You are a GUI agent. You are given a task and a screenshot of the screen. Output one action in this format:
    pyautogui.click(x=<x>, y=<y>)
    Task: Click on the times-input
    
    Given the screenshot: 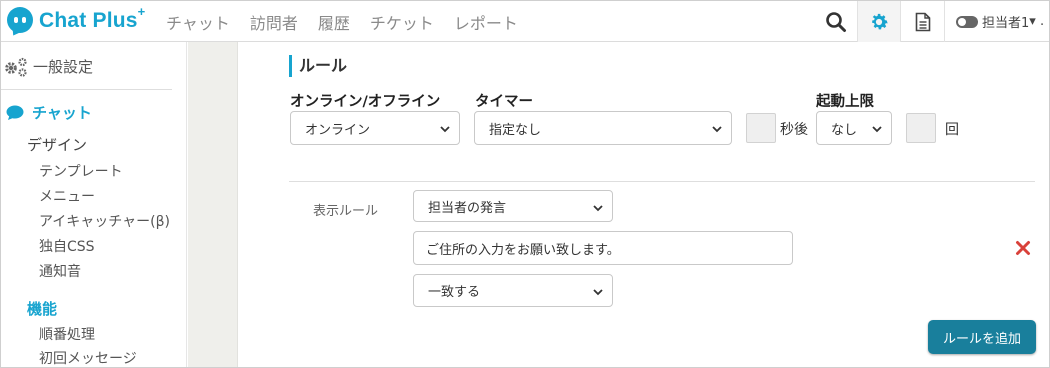 What is the action you would take?
    pyautogui.click(x=921, y=128)
    